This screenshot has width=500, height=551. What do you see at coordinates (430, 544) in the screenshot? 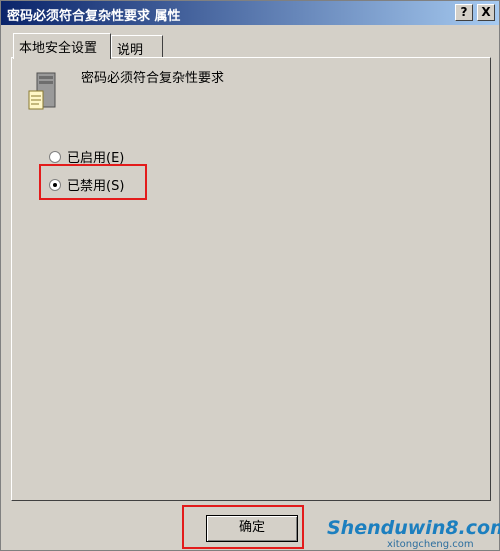
I see `watermark-url: xitongcheng.com` at bounding box center [430, 544].